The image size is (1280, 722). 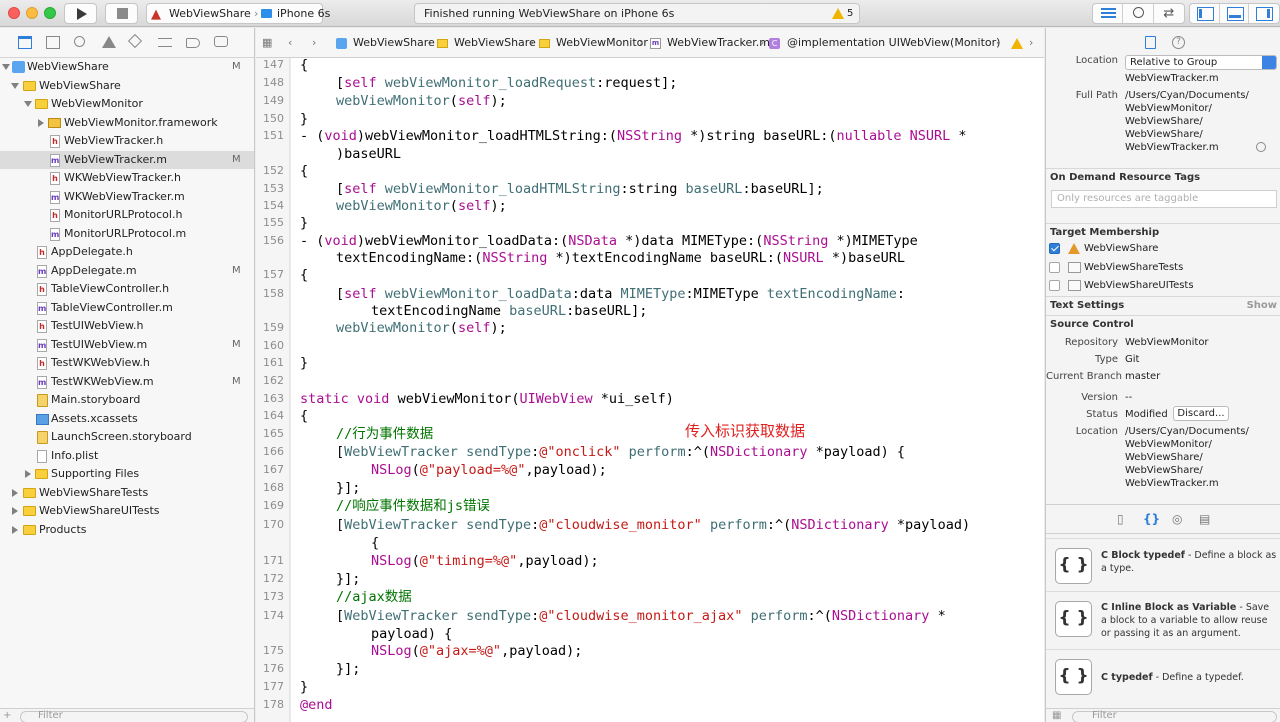 What do you see at coordinates (238, 13) in the screenshot?
I see `scheme-selector: ▲ WebViewShare › iPhone 6s` at bounding box center [238, 13].